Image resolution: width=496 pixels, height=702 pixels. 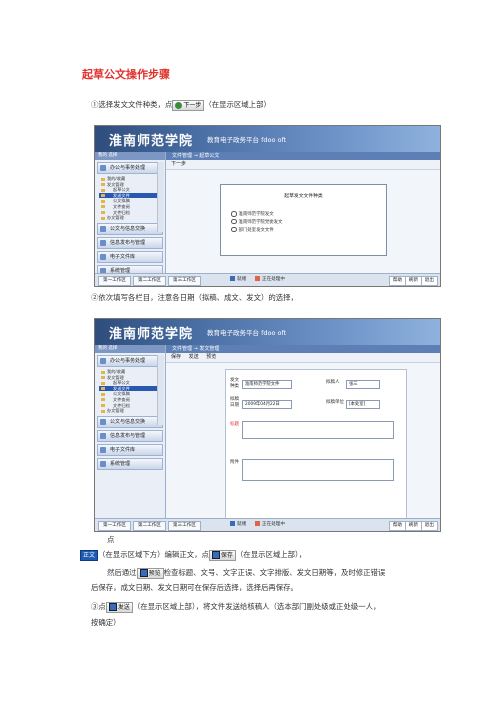 I want to click on step2-line2: 正文 （在显示区域下方）编辑正文，点 保存 （在显示区域上部），, so click(x=193, y=555).